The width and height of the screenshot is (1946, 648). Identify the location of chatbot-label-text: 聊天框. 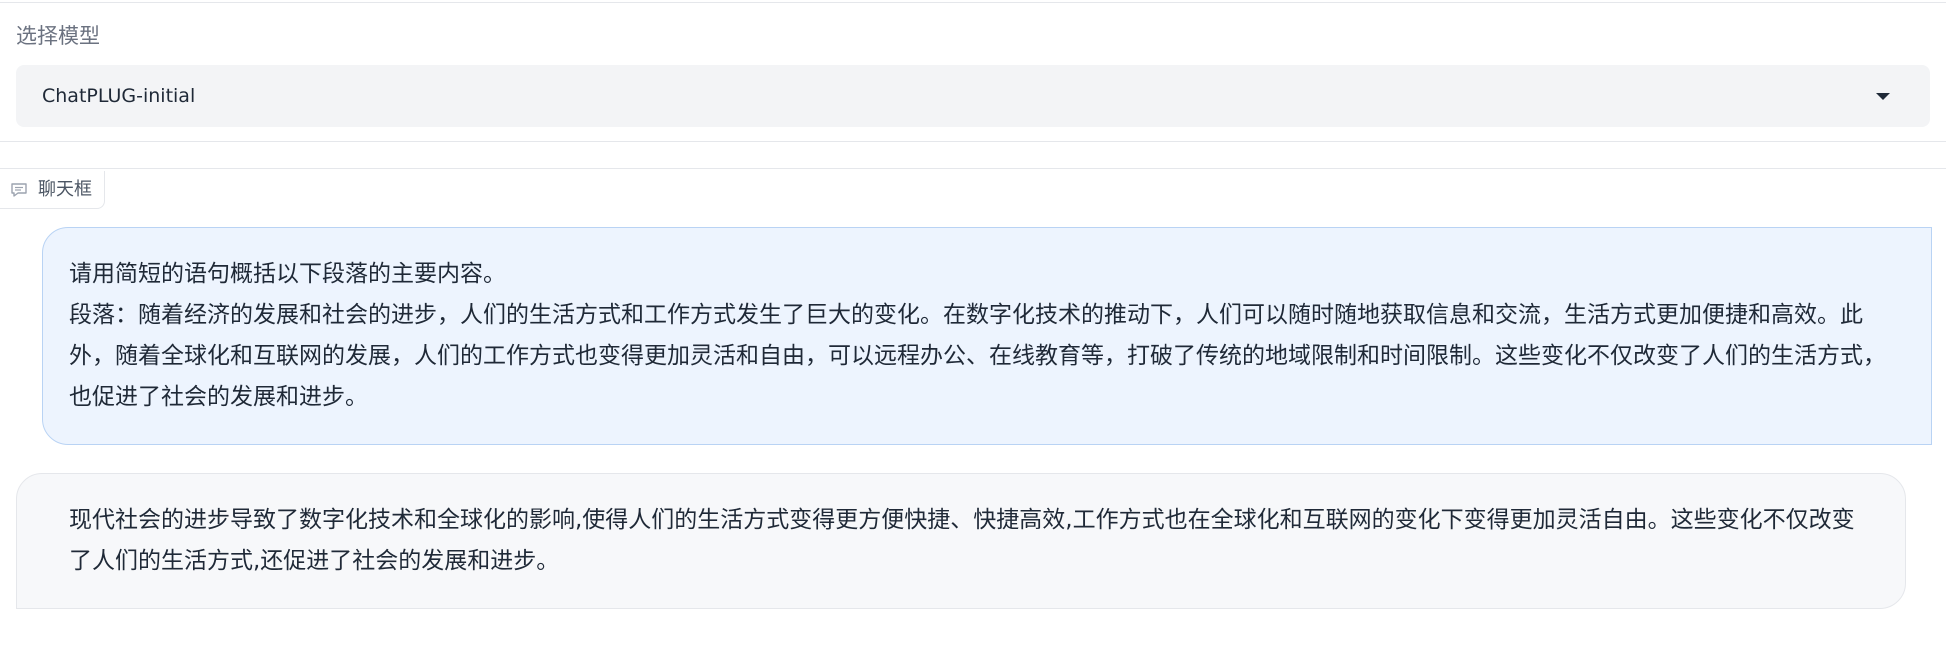
(65, 189).